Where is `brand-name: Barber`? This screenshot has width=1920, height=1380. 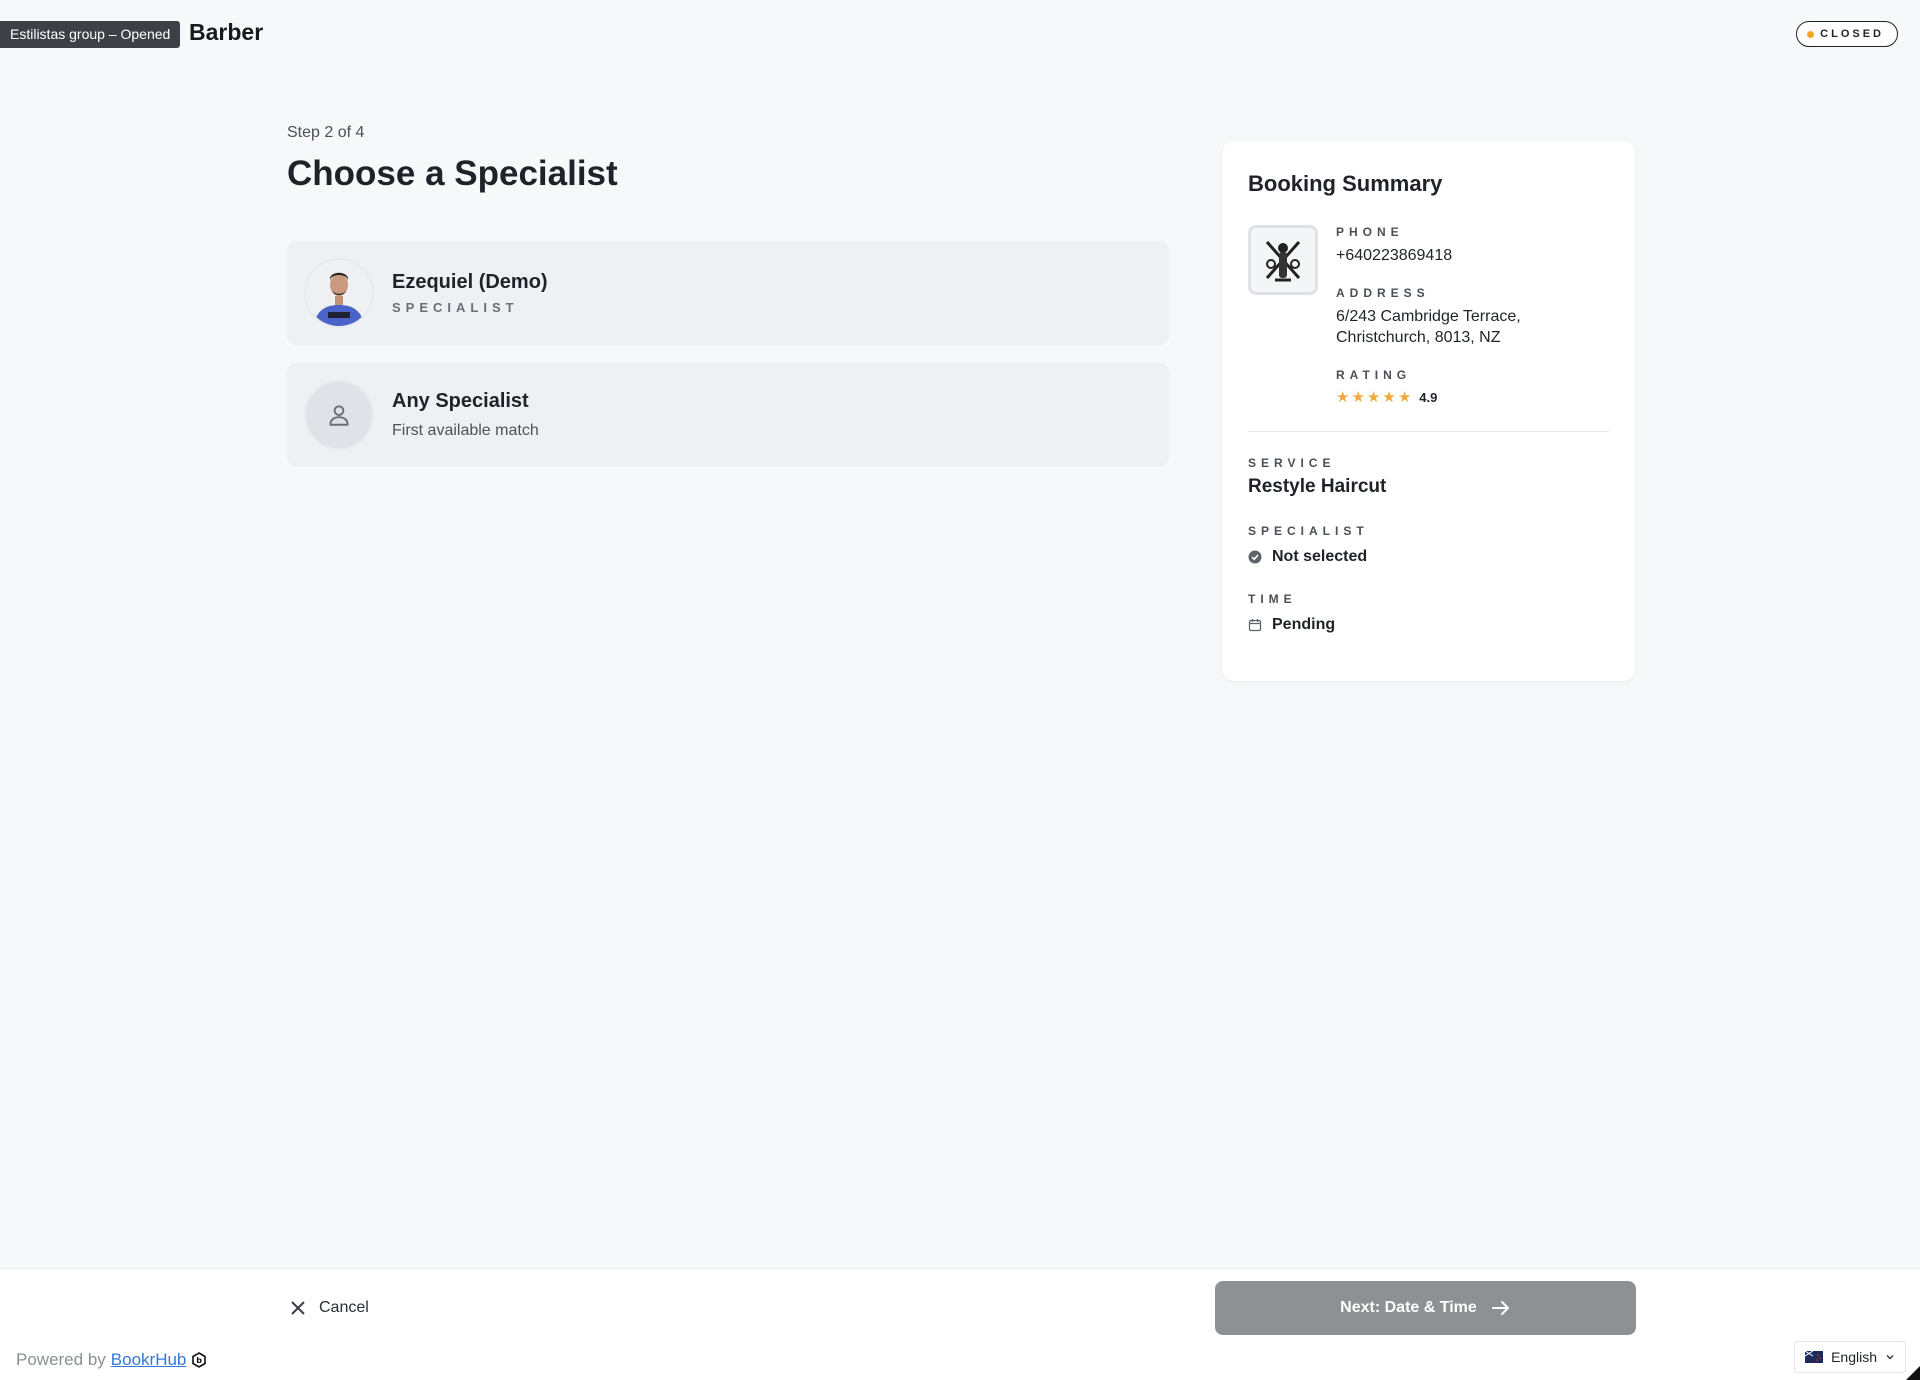
brand-name: Barber is located at coordinates (226, 32).